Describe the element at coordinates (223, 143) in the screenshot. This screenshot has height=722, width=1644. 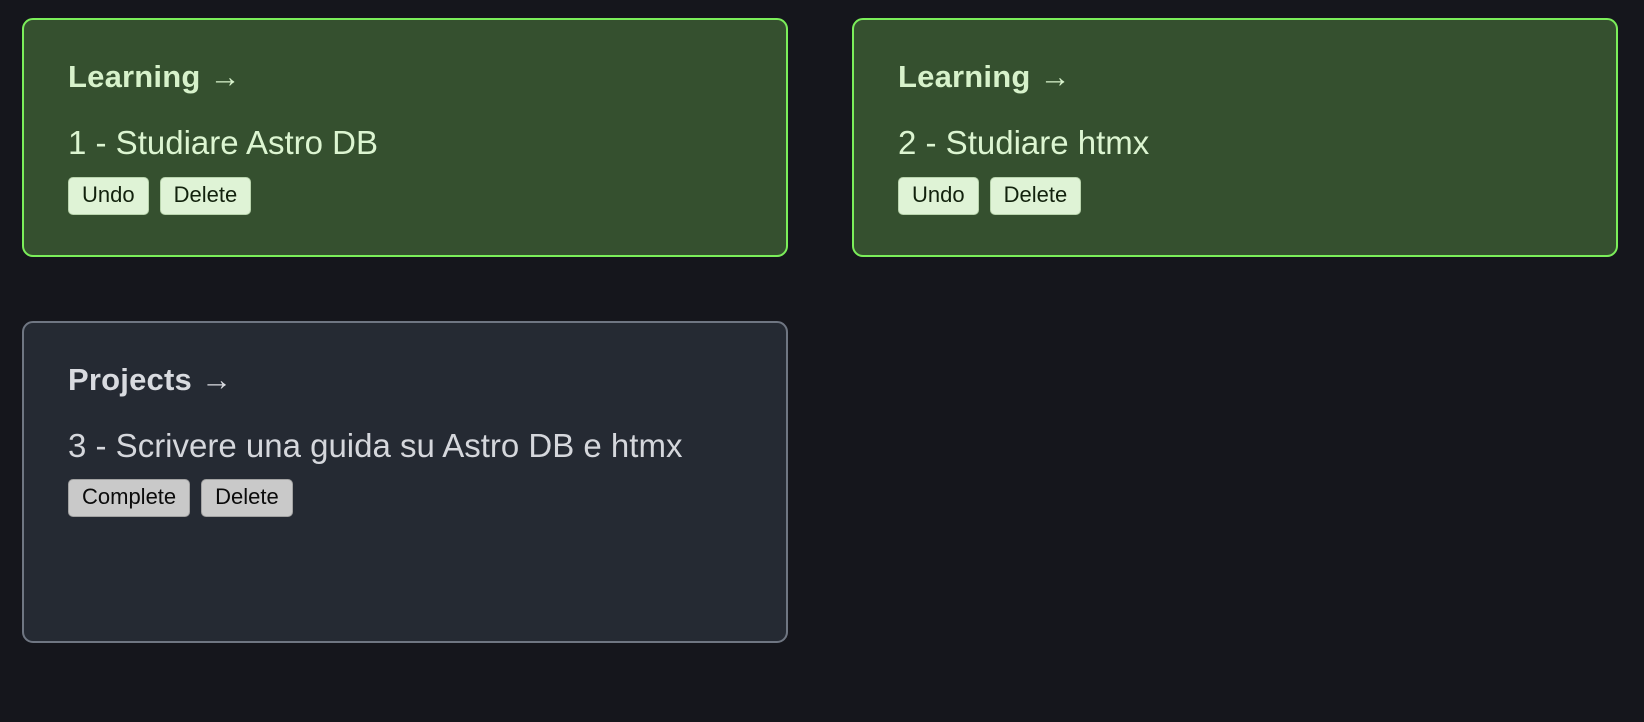
I see `card-title: 1 - Studiare Astro DB` at that location.